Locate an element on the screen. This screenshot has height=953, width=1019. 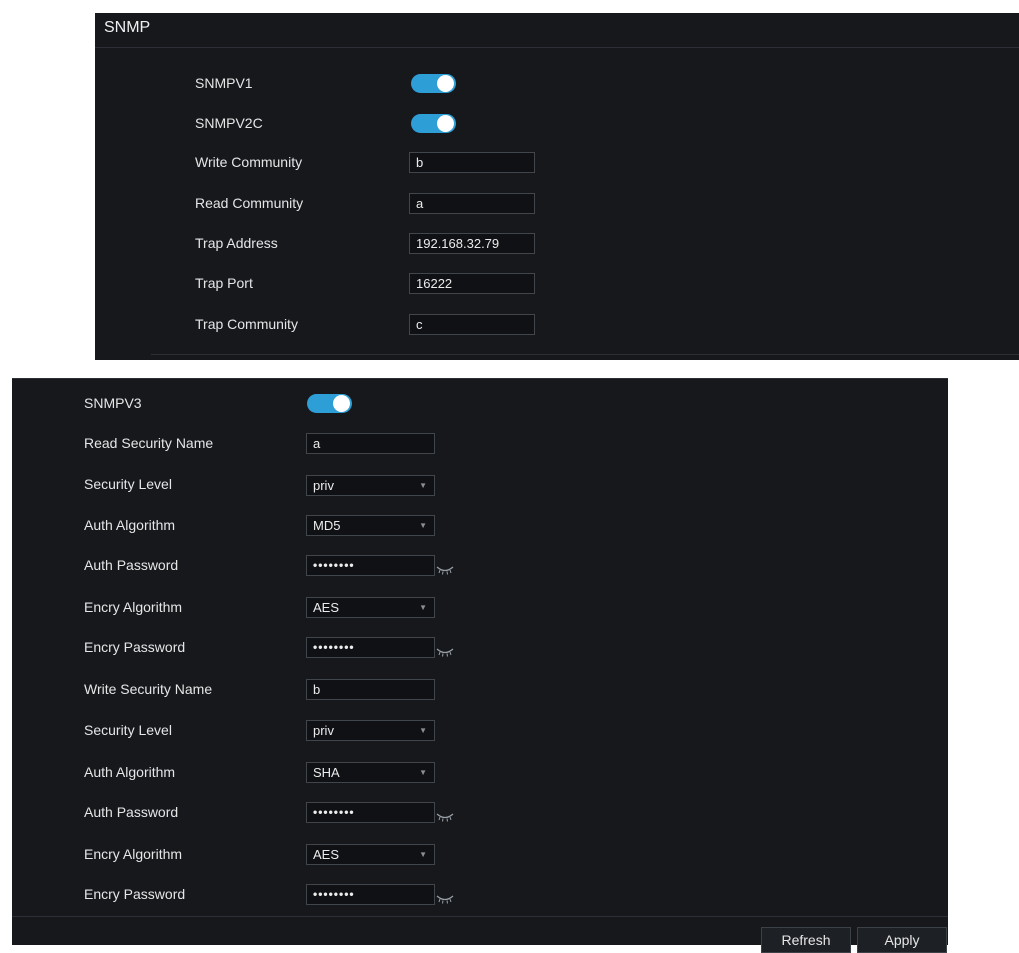
apply-button: Apply is located at coordinates (902, 940).